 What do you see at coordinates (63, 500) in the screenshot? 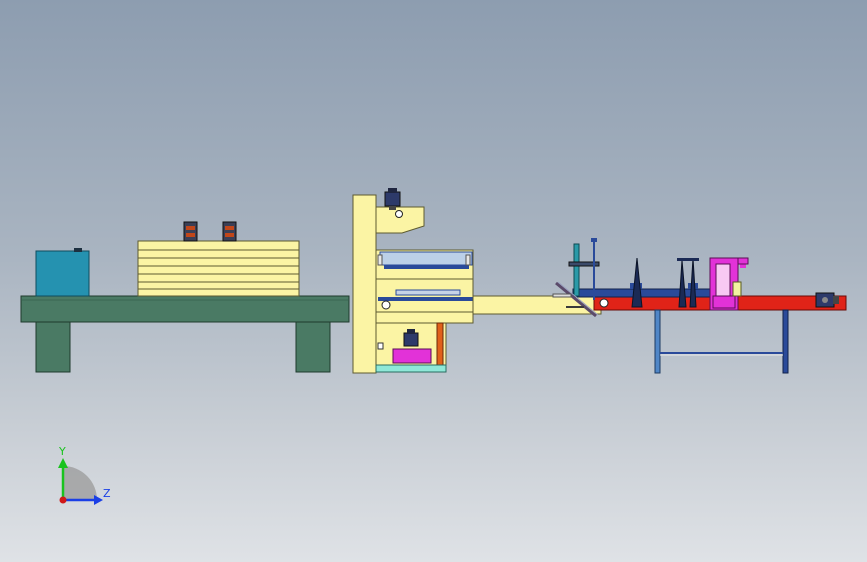
I see `triad-origin` at bounding box center [63, 500].